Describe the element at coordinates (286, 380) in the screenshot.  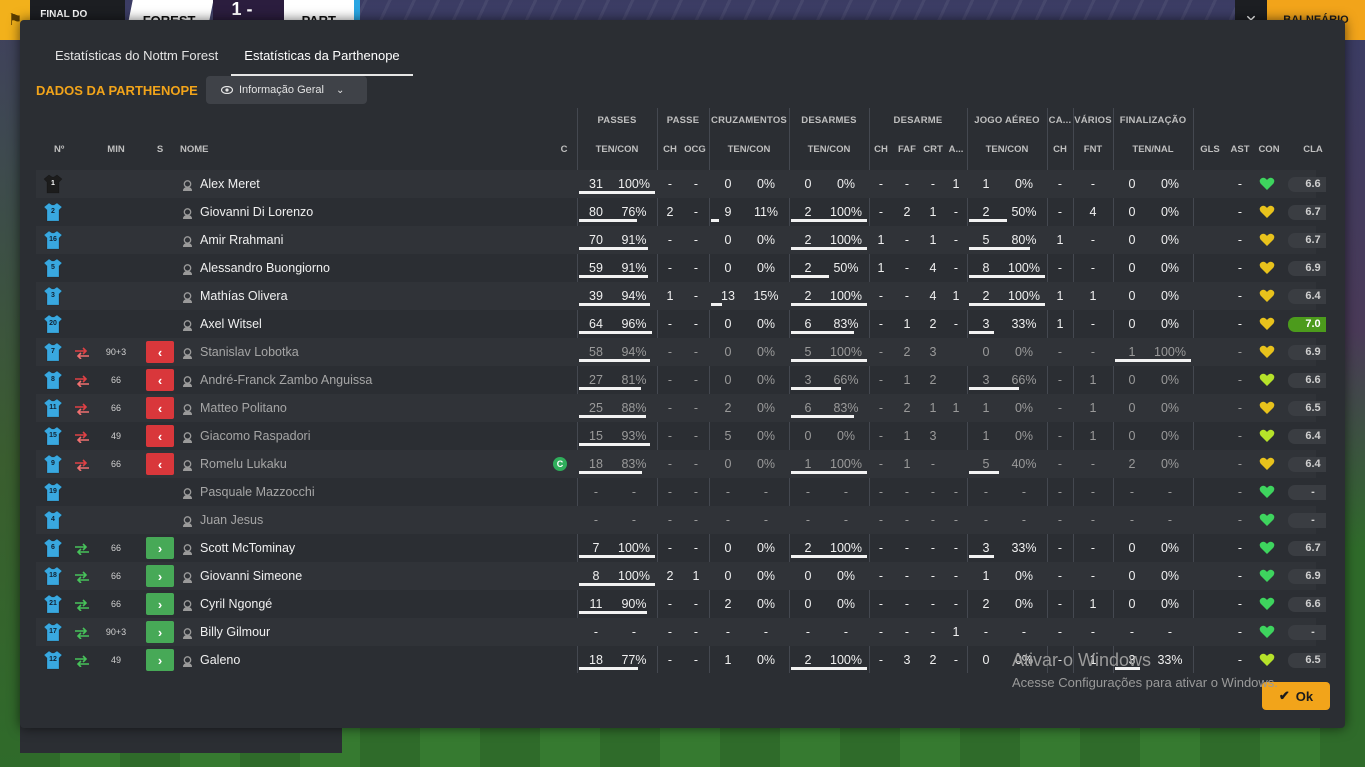
I see `player-name: André-Franck Zambo Anguissa` at that location.